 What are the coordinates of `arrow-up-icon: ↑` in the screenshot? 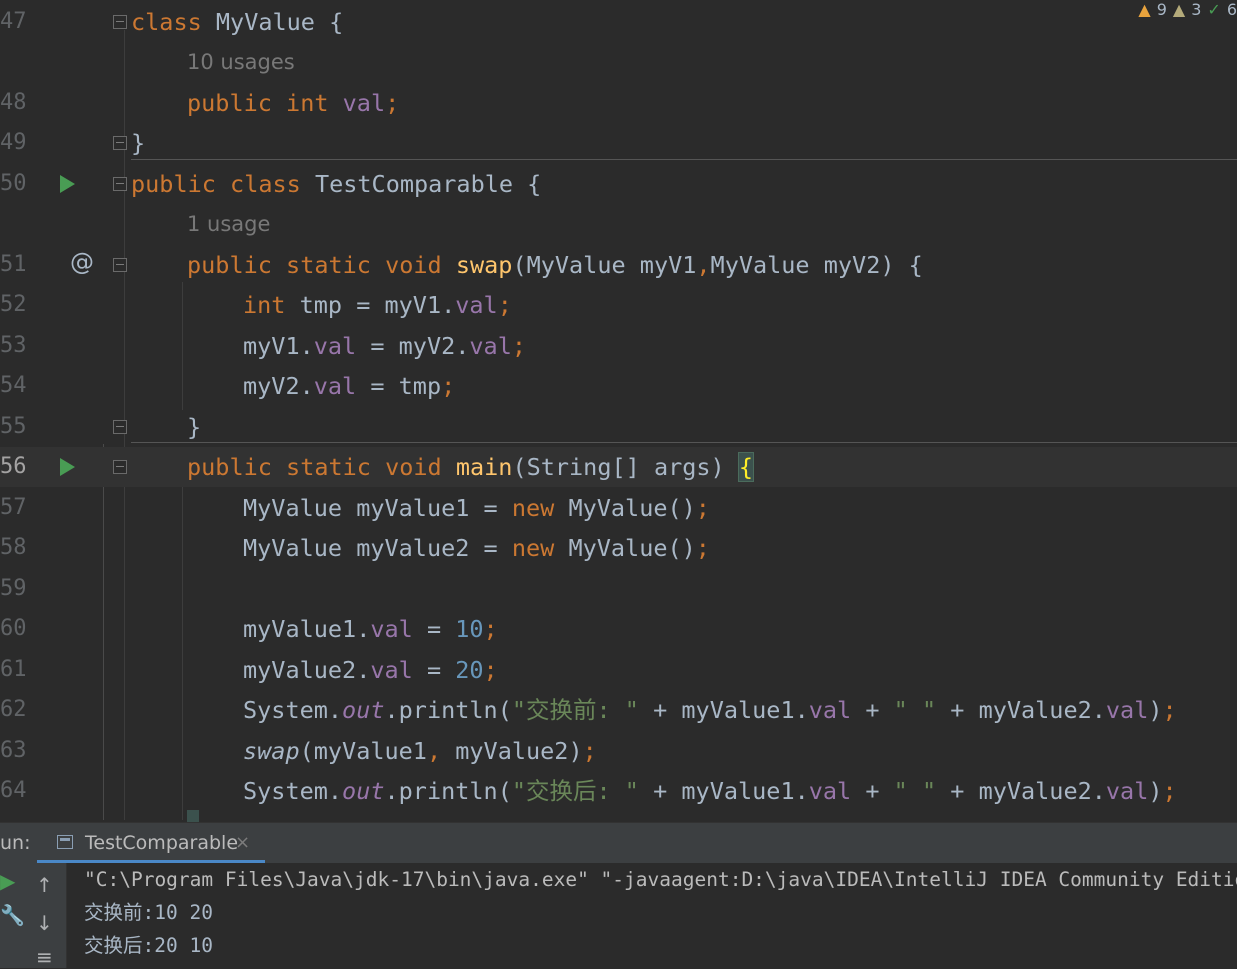 It's located at (44, 885).